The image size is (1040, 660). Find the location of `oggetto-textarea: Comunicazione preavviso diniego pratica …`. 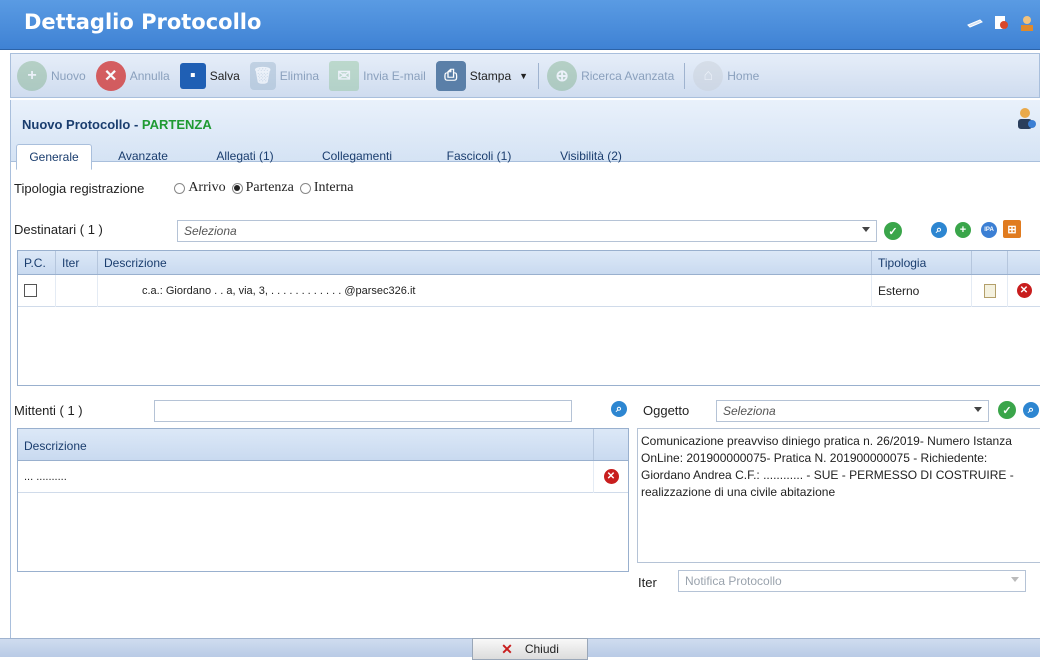

oggetto-textarea: Comunicazione preavviso diniego pratica … is located at coordinates (838, 495).